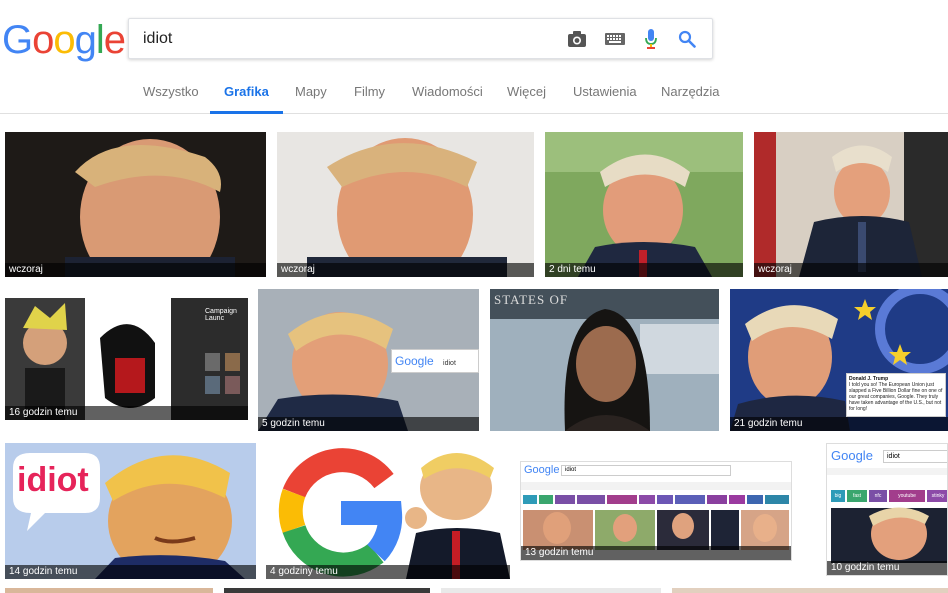 This screenshot has width=948, height=593. I want to click on search-icon, so click(687, 39).